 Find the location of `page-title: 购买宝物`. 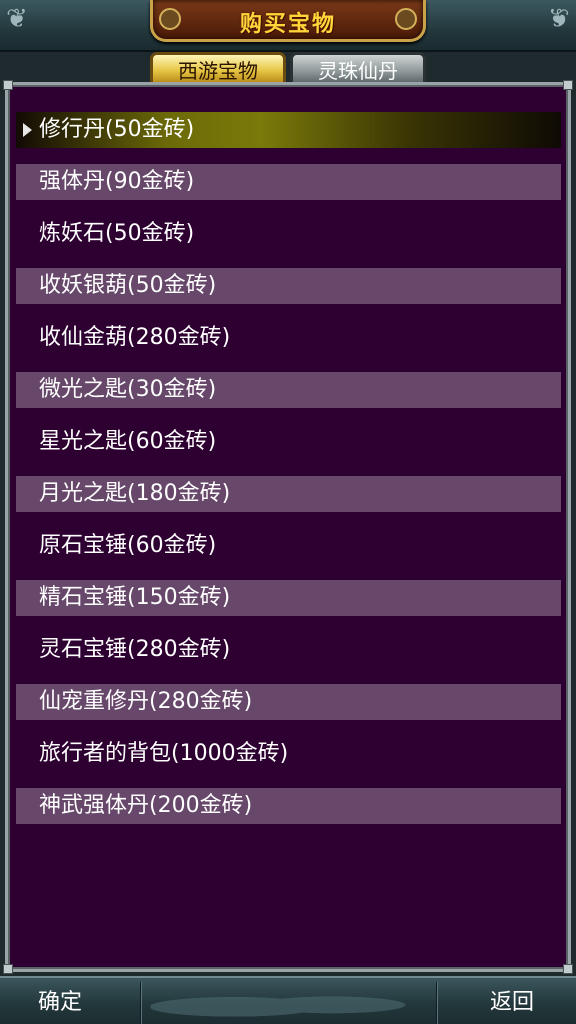

page-title: 购买宝物 is located at coordinates (287, 24).